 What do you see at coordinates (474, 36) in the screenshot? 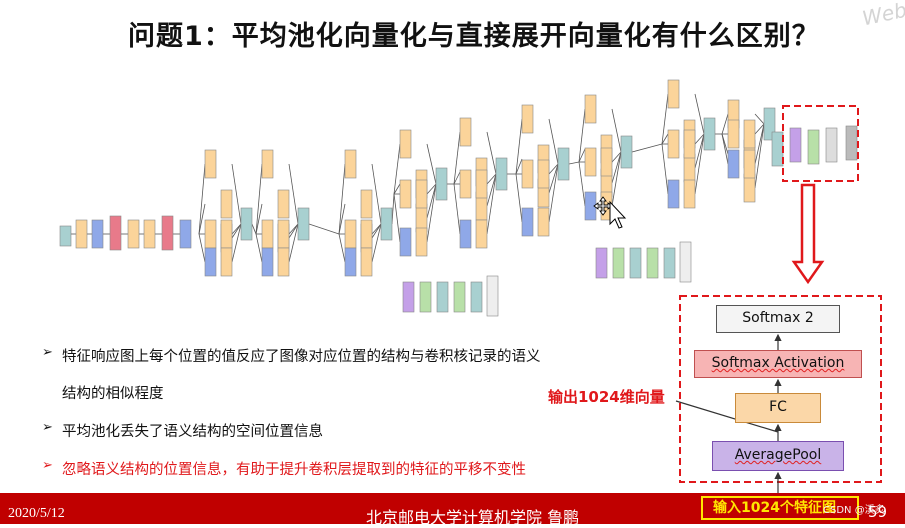
I see `slide-title: 问题1：平均池化向量化与直接展开向量化有什么区别？` at bounding box center [474, 36].